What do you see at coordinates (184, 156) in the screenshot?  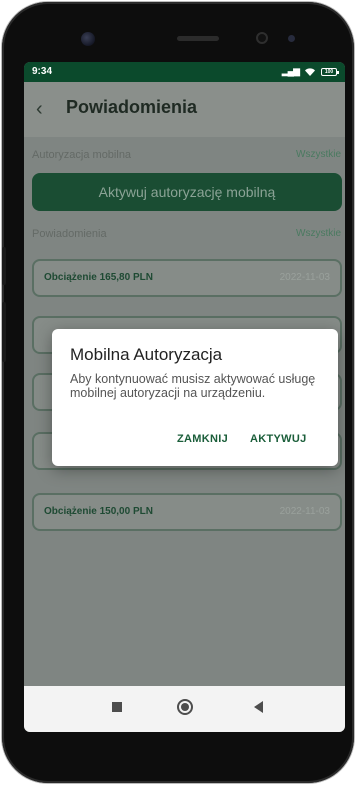 I see `mobile-auth-section-header: Autoryzacja mobilna Wszystkie` at bounding box center [184, 156].